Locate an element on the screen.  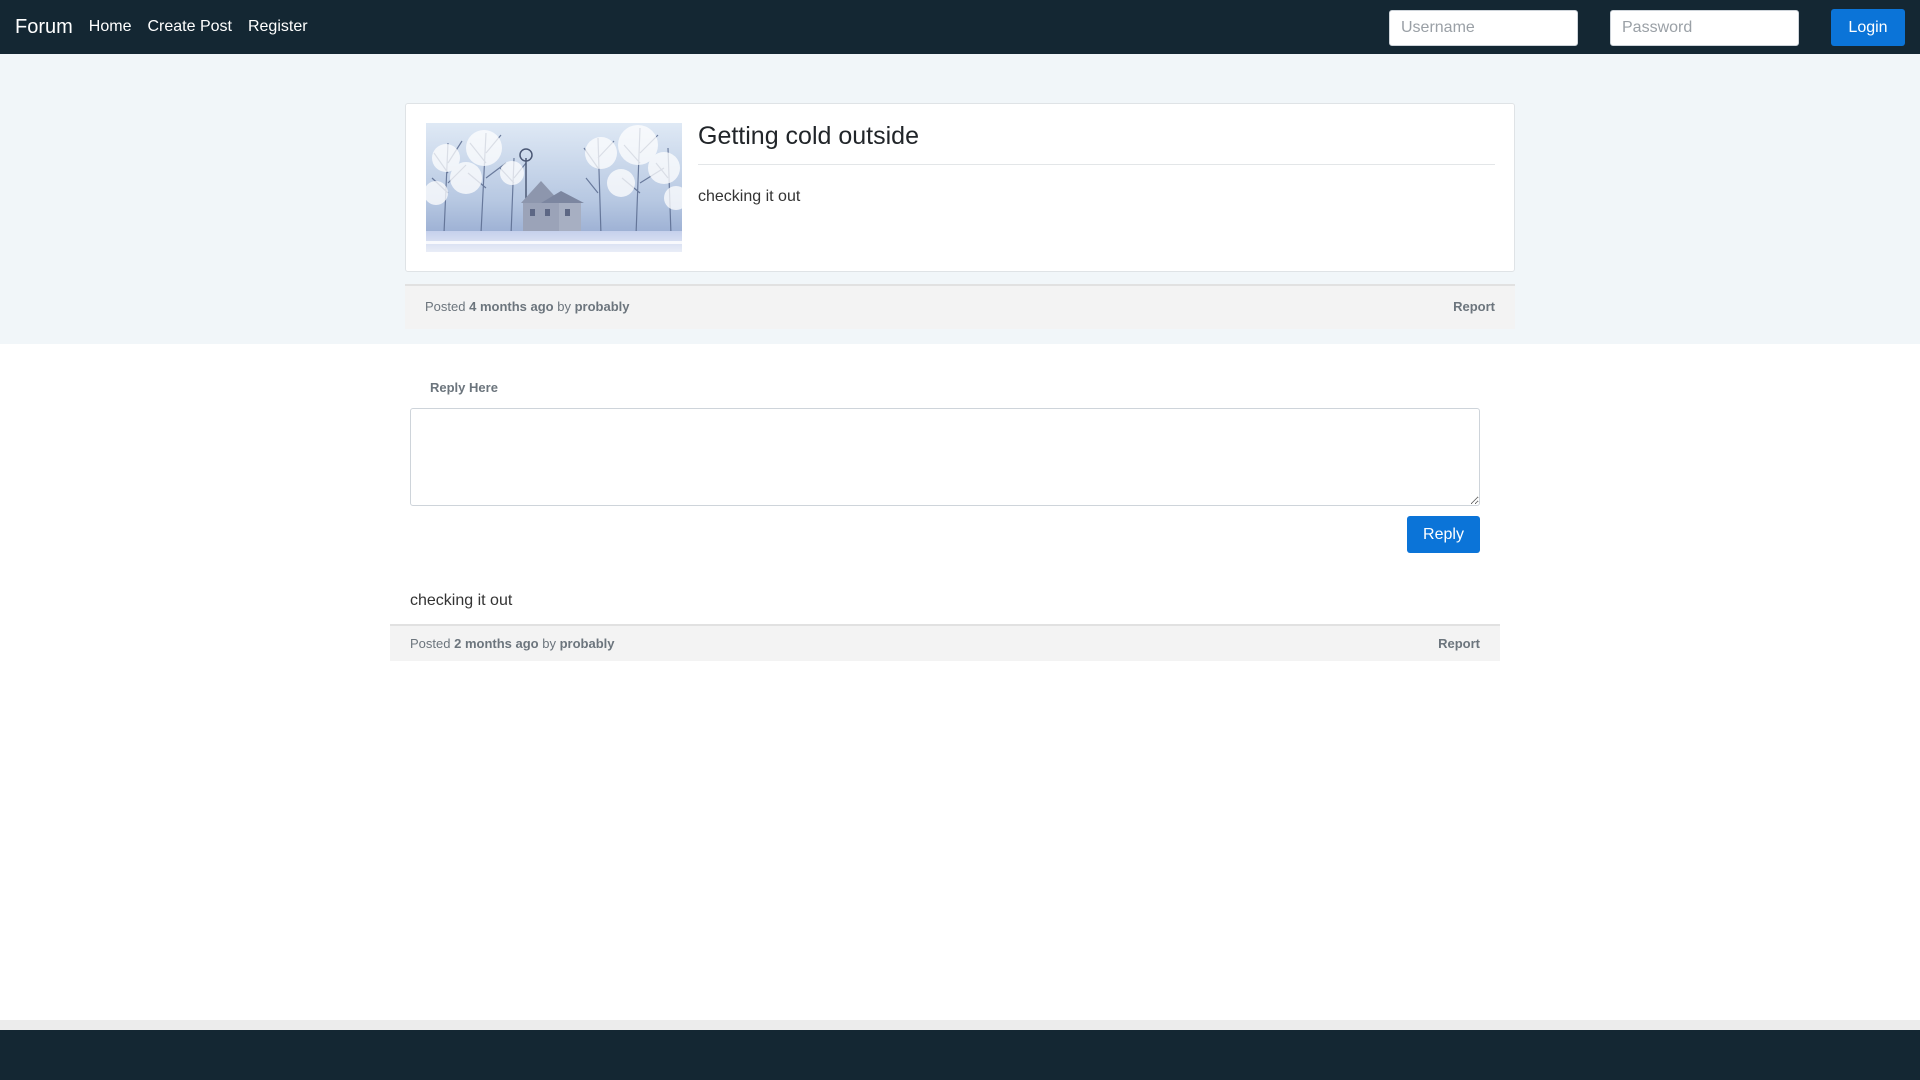
footer-divider is located at coordinates (960, 1025).